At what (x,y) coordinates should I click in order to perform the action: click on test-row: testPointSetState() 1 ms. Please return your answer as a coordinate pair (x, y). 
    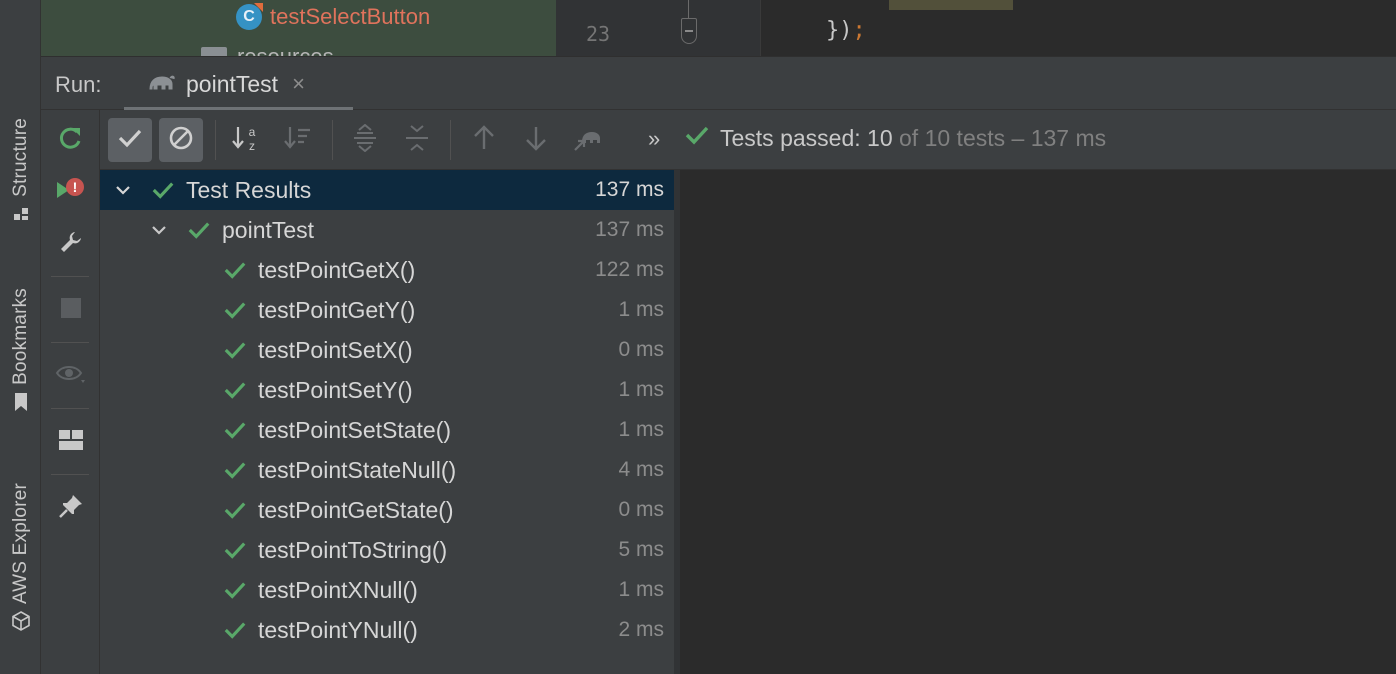
    Looking at the image, I should click on (387, 430).